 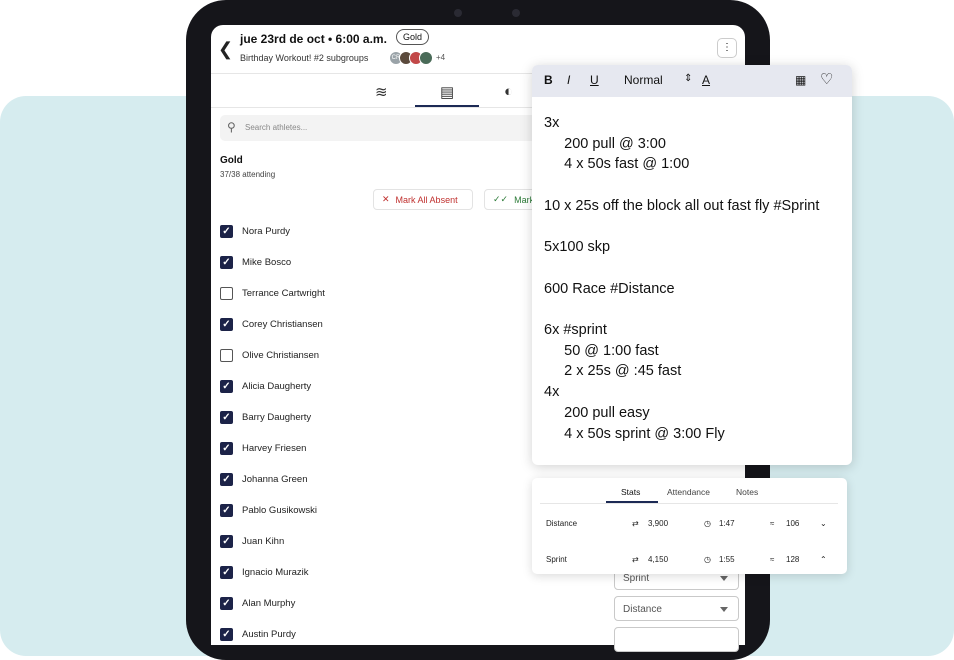 I want to click on chevron-up-icon: ⌃, so click(x=823, y=559).